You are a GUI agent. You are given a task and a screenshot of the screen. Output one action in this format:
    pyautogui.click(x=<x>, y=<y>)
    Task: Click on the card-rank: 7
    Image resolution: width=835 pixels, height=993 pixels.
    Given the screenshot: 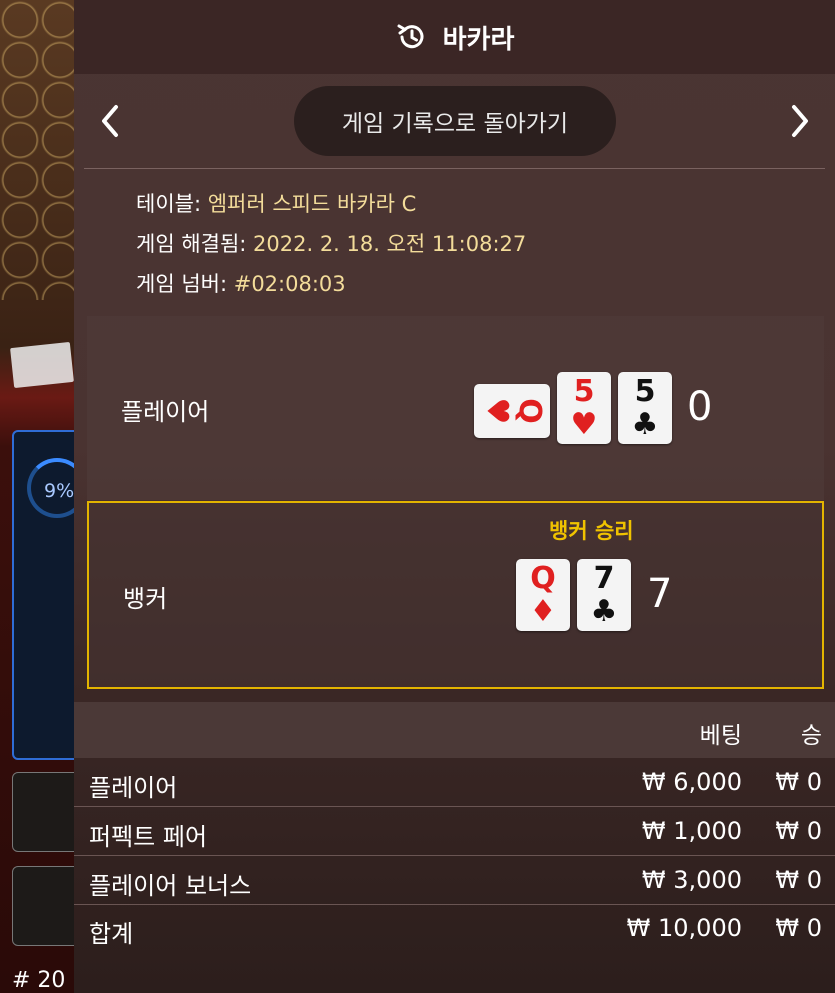 What is the action you would take?
    pyautogui.click(x=604, y=578)
    